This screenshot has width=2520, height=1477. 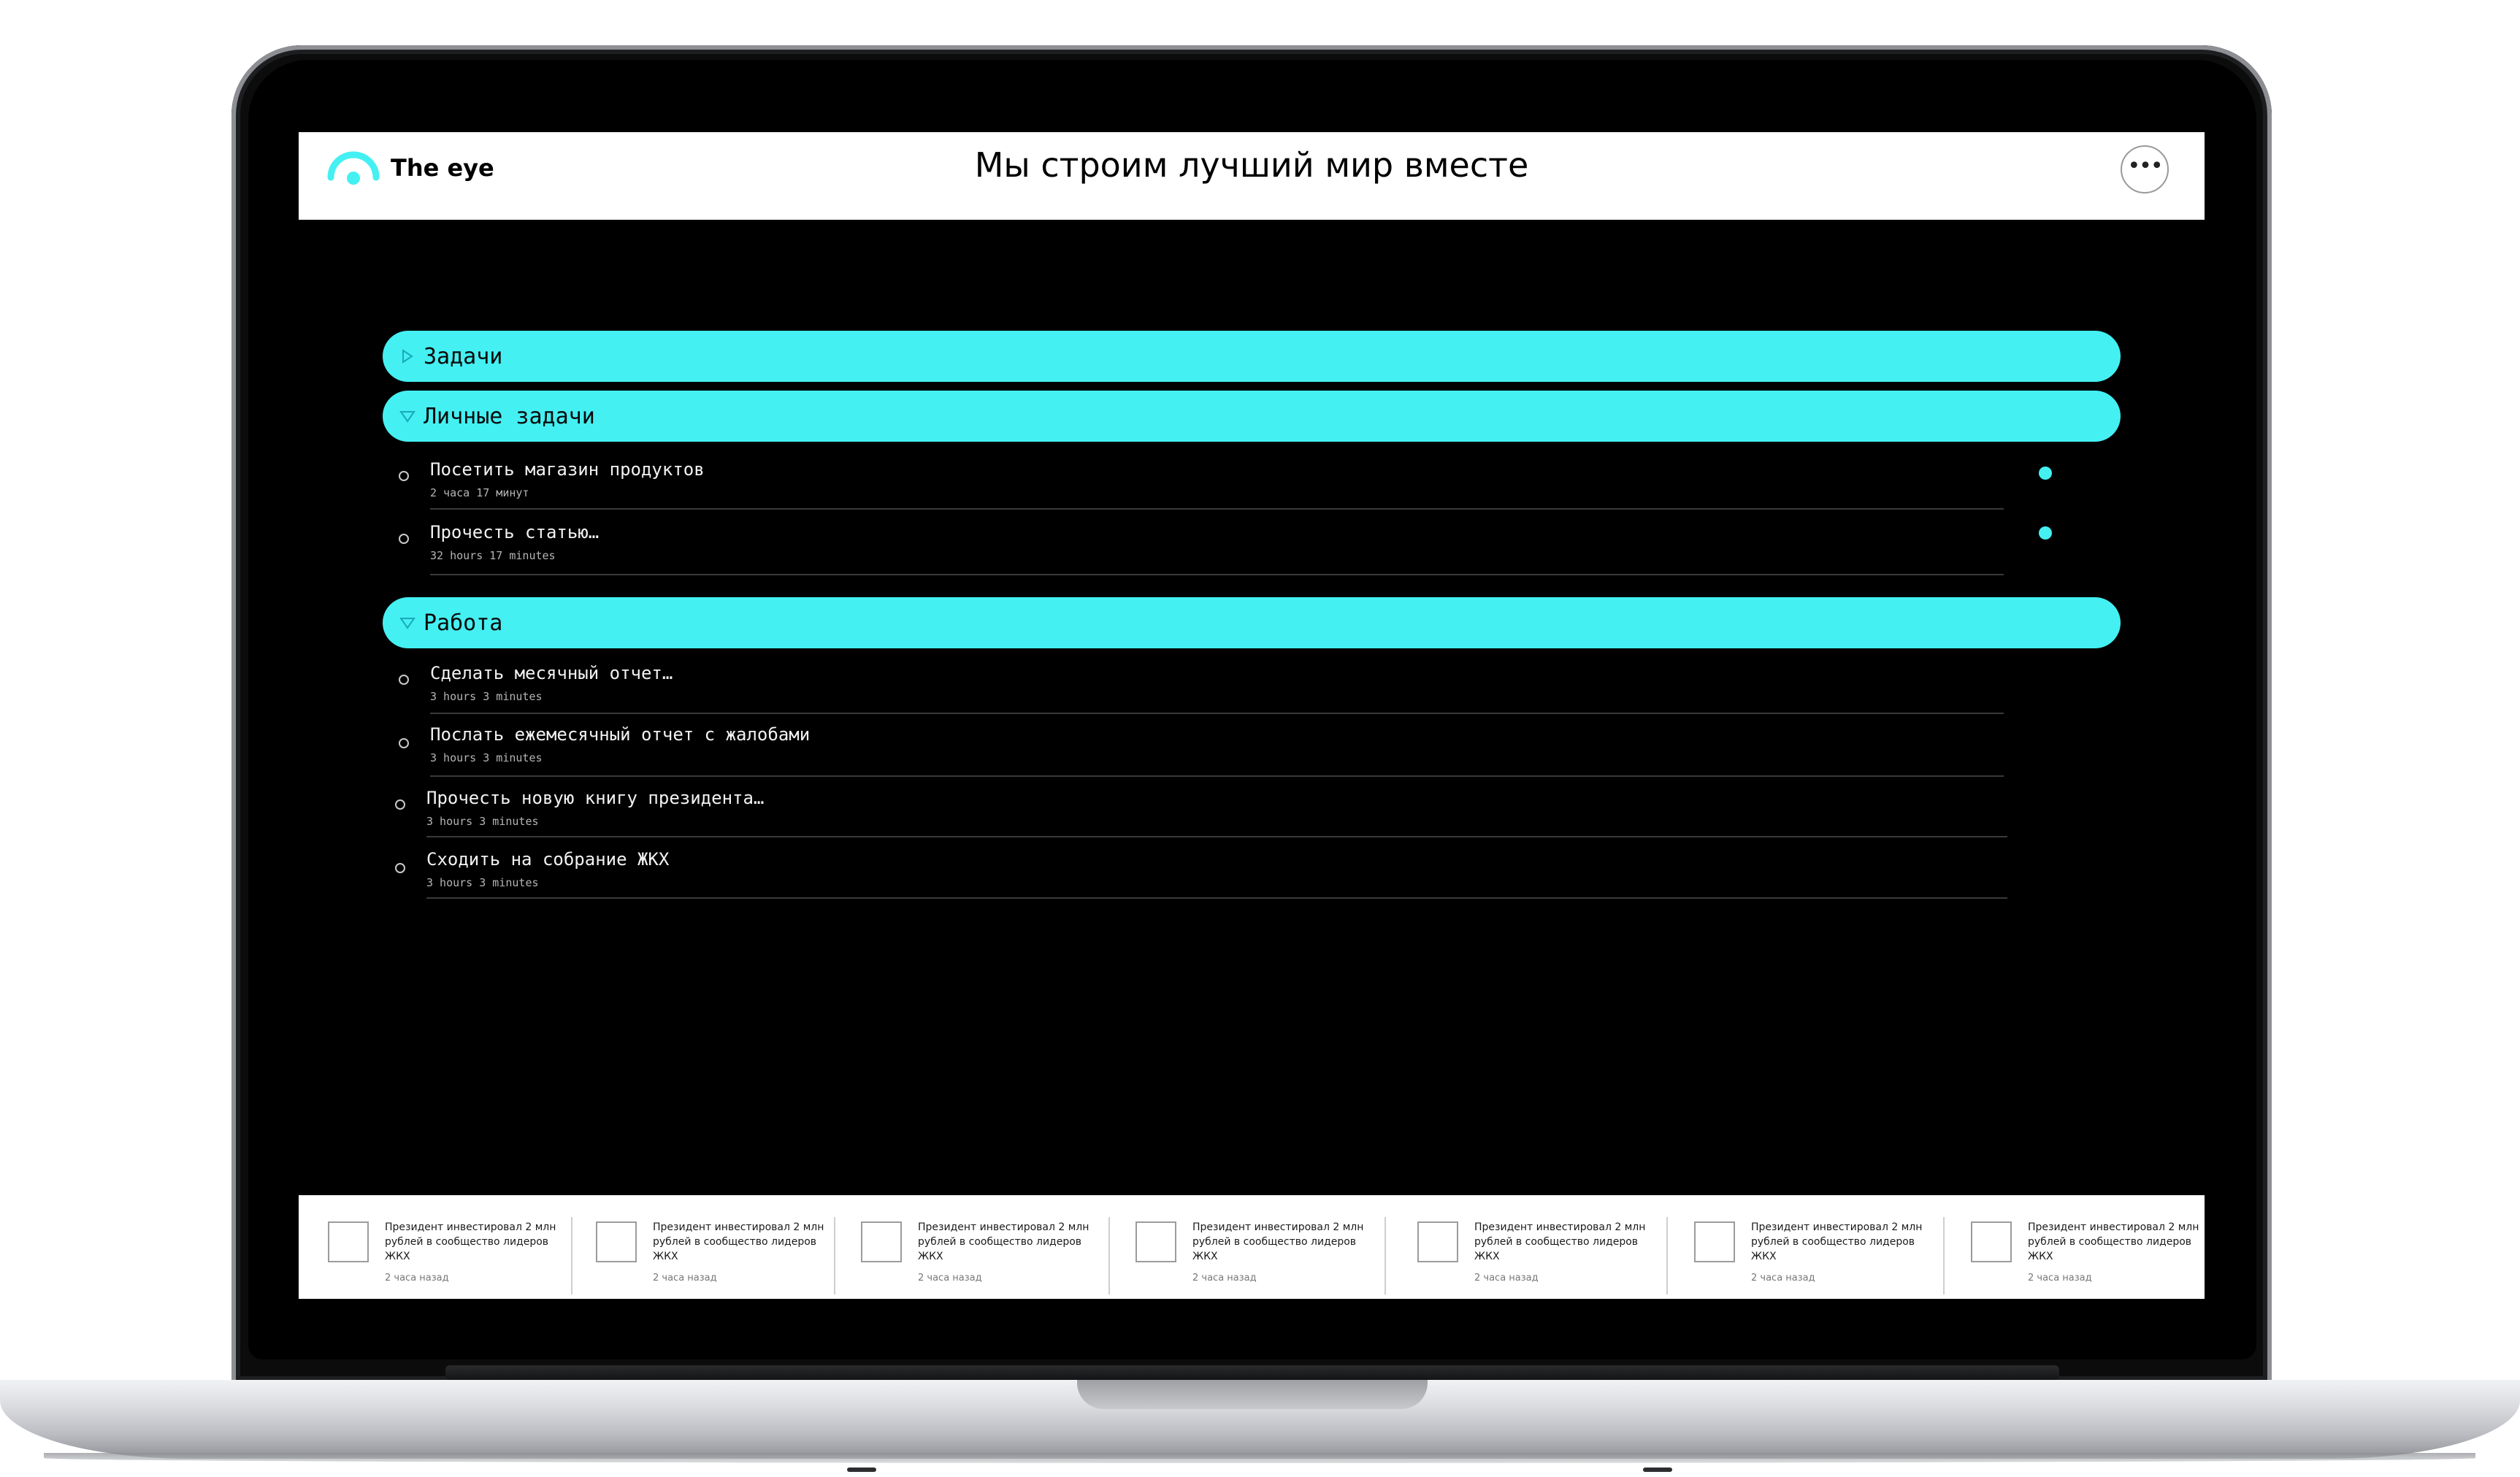 I want to click on lid-opening-notch, so click(x=1252, y=1394).